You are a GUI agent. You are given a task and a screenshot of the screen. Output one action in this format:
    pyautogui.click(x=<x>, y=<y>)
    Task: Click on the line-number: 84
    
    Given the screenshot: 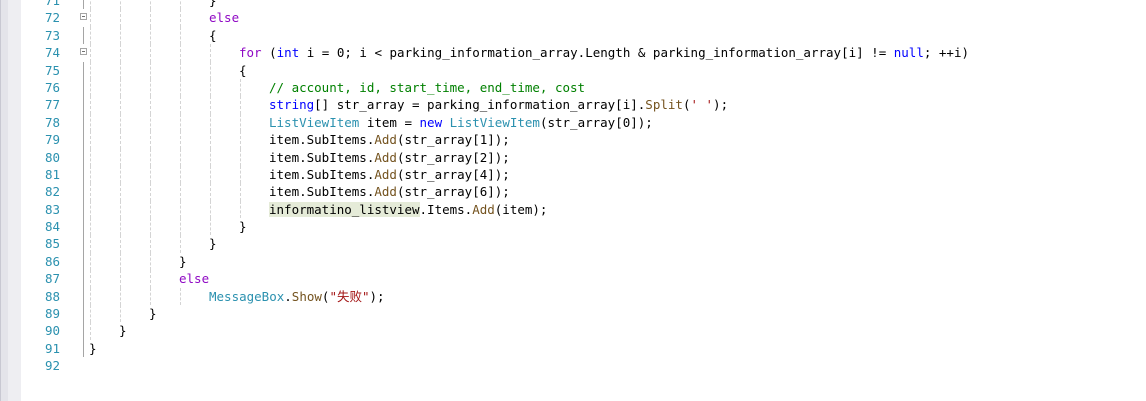 What is the action you would take?
    pyautogui.click(x=52, y=227)
    